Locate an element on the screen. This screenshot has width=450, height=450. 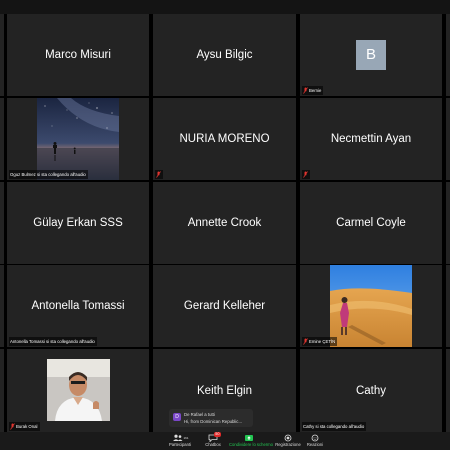
night-sky-video-image is located at coordinates (78, 139).